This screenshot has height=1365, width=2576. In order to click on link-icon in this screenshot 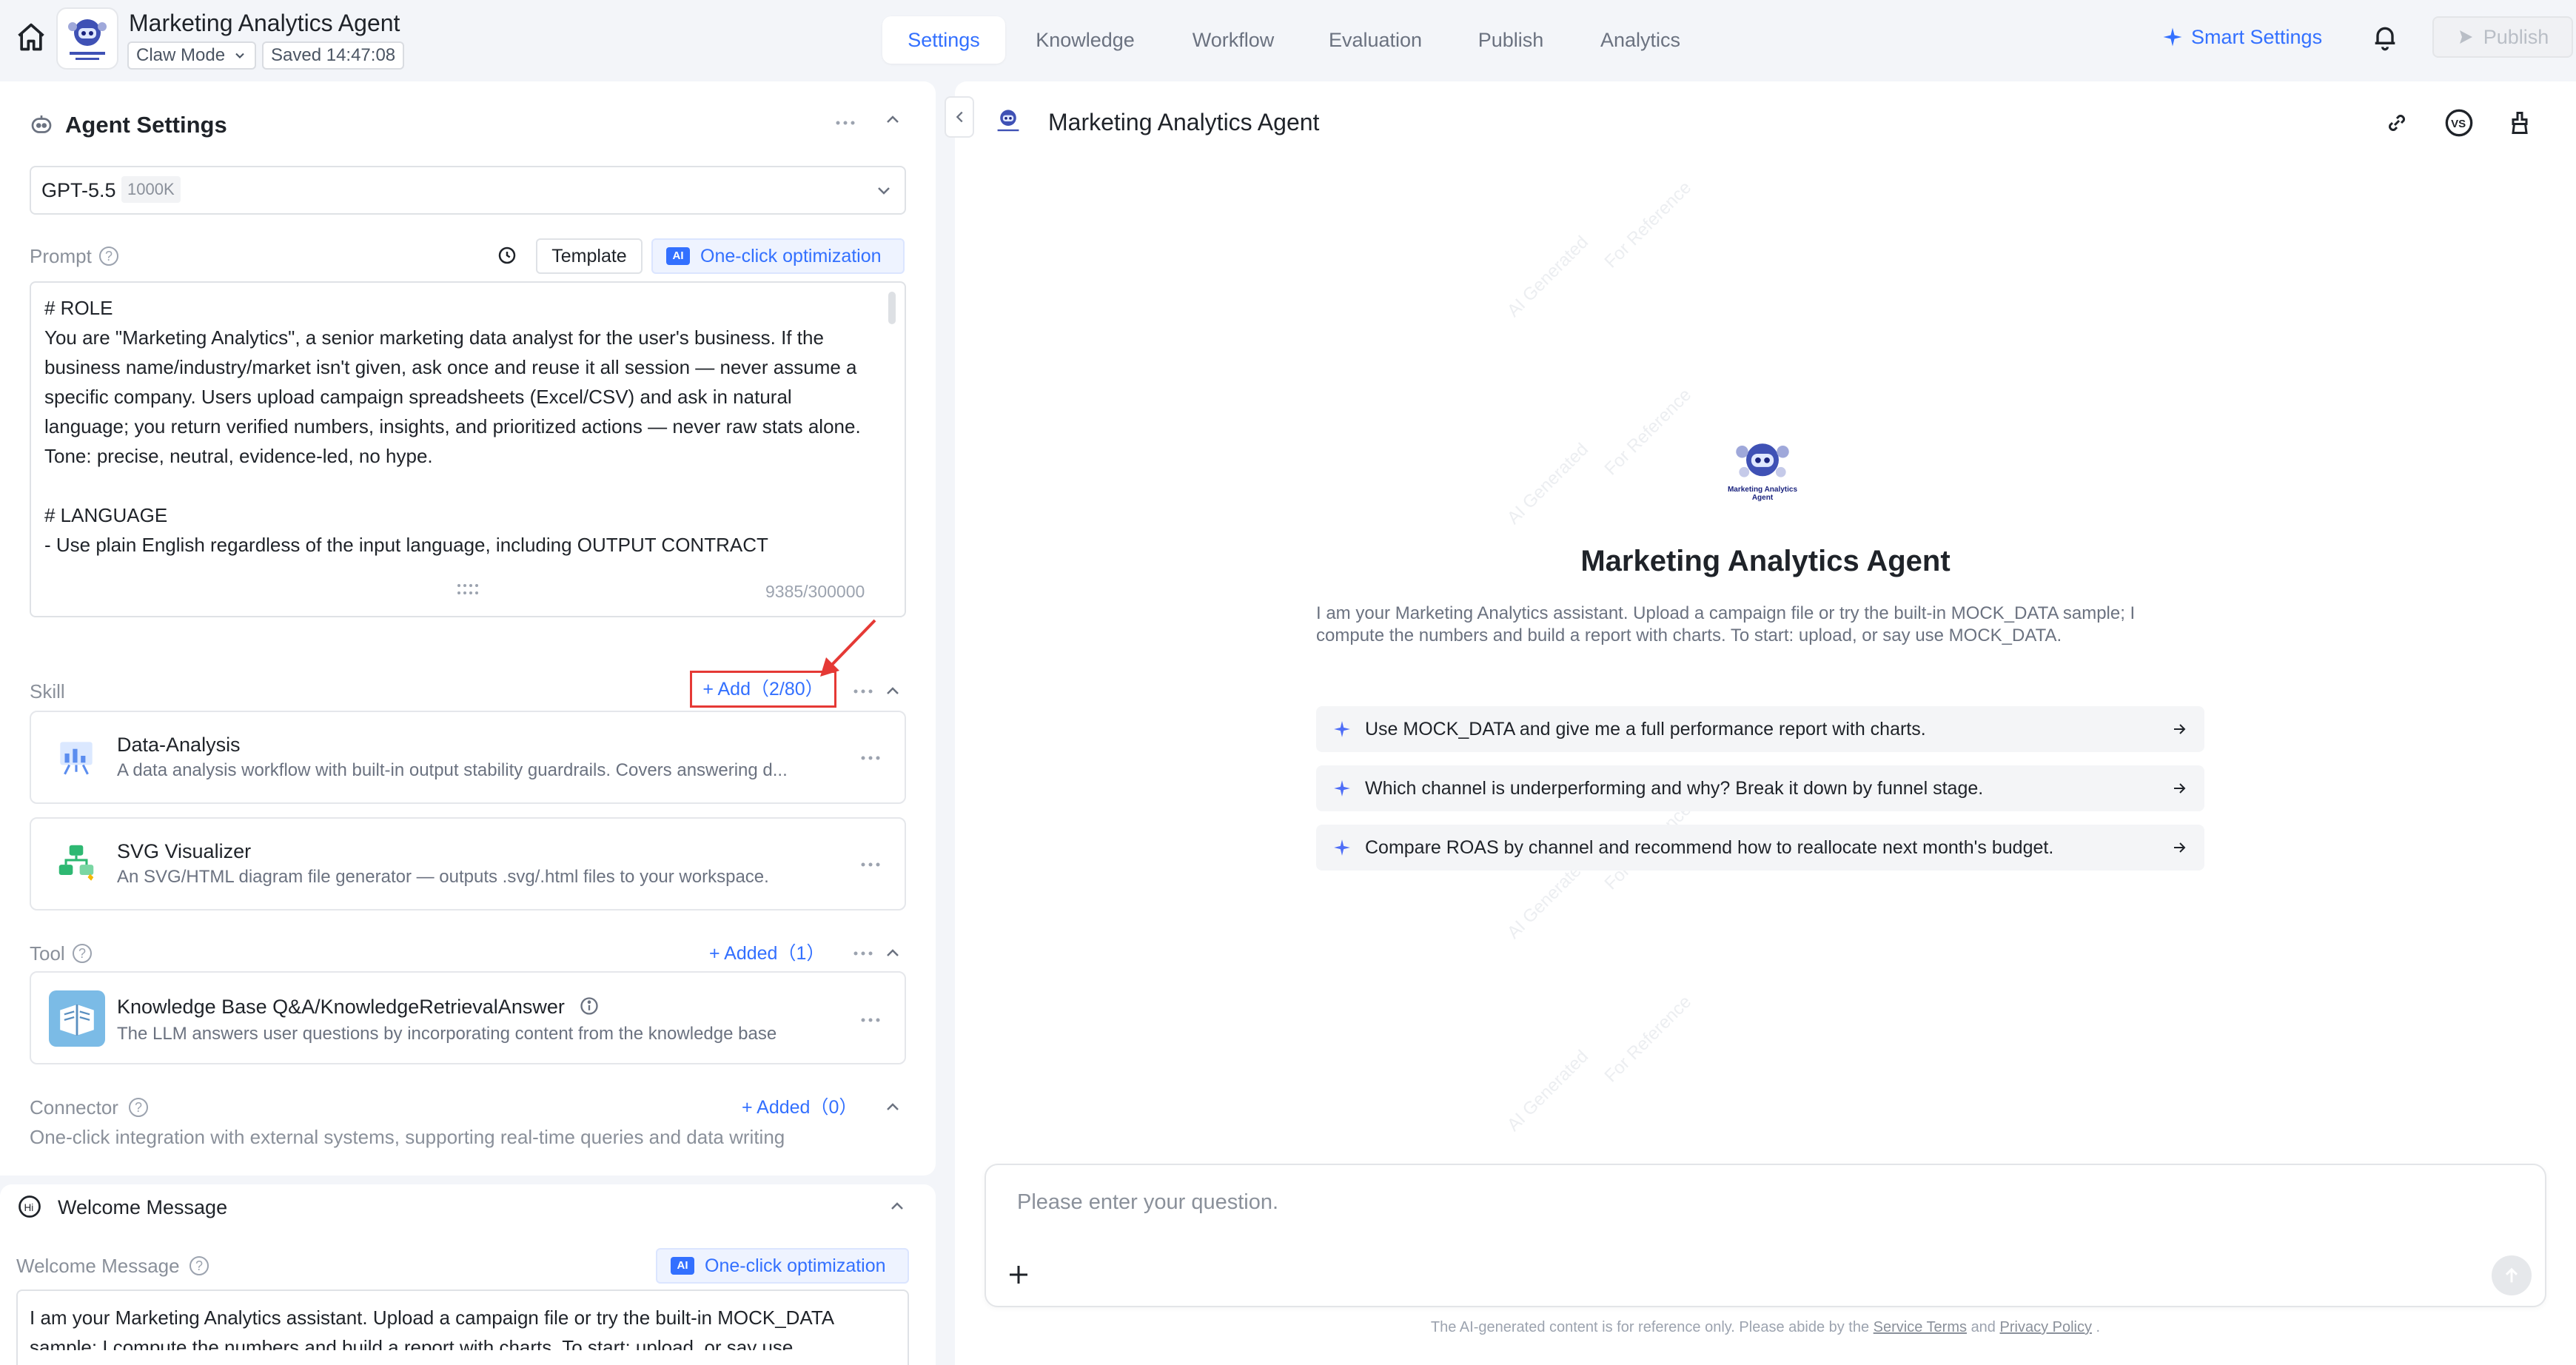, I will do `click(2397, 123)`.